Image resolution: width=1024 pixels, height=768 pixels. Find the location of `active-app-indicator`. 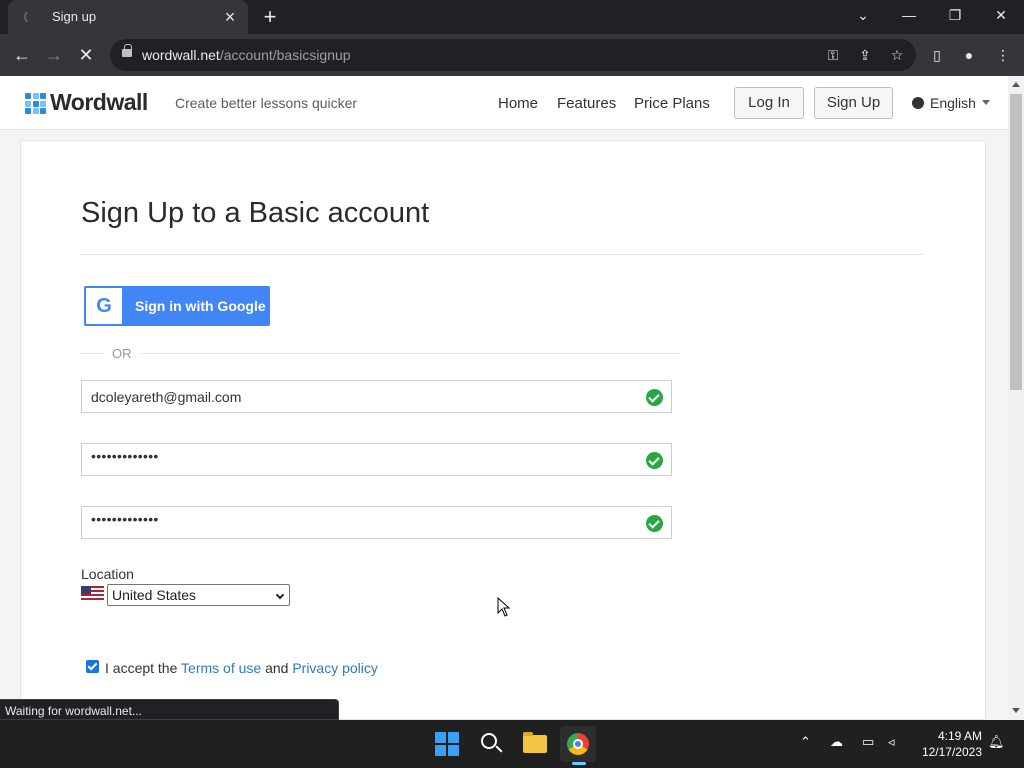

active-app-indicator is located at coordinates (579, 763).